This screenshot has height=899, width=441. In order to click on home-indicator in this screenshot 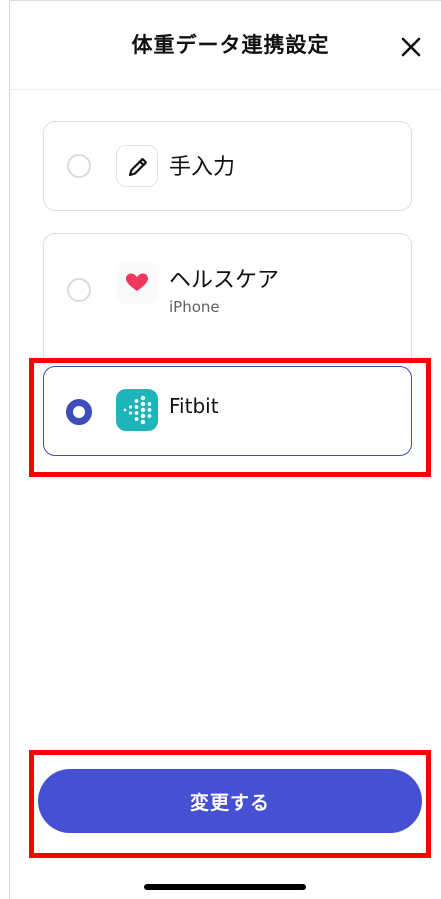, I will do `click(225, 887)`.